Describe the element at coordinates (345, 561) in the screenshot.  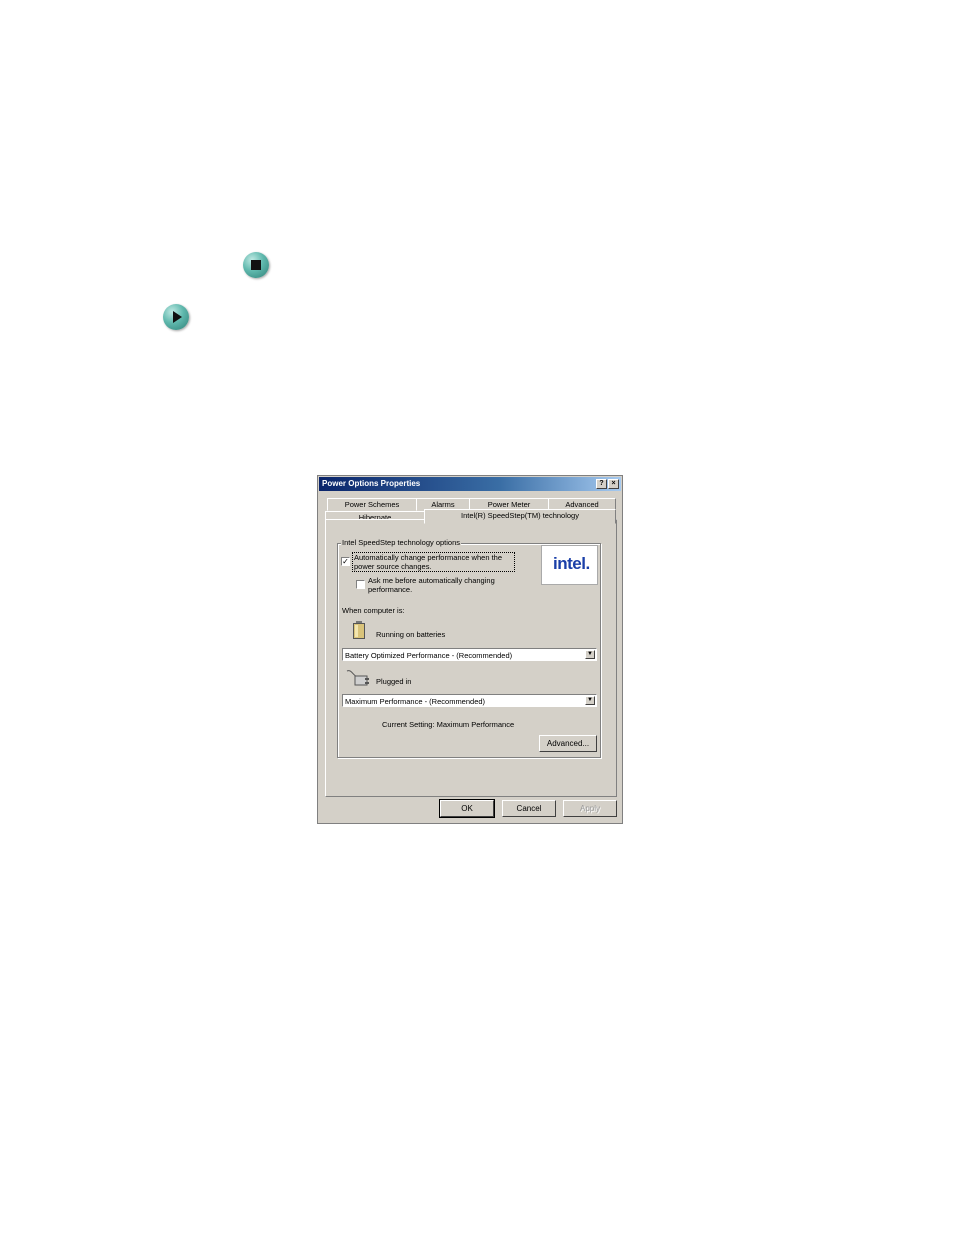
I see `auto-change-checkbox: ✓` at that location.